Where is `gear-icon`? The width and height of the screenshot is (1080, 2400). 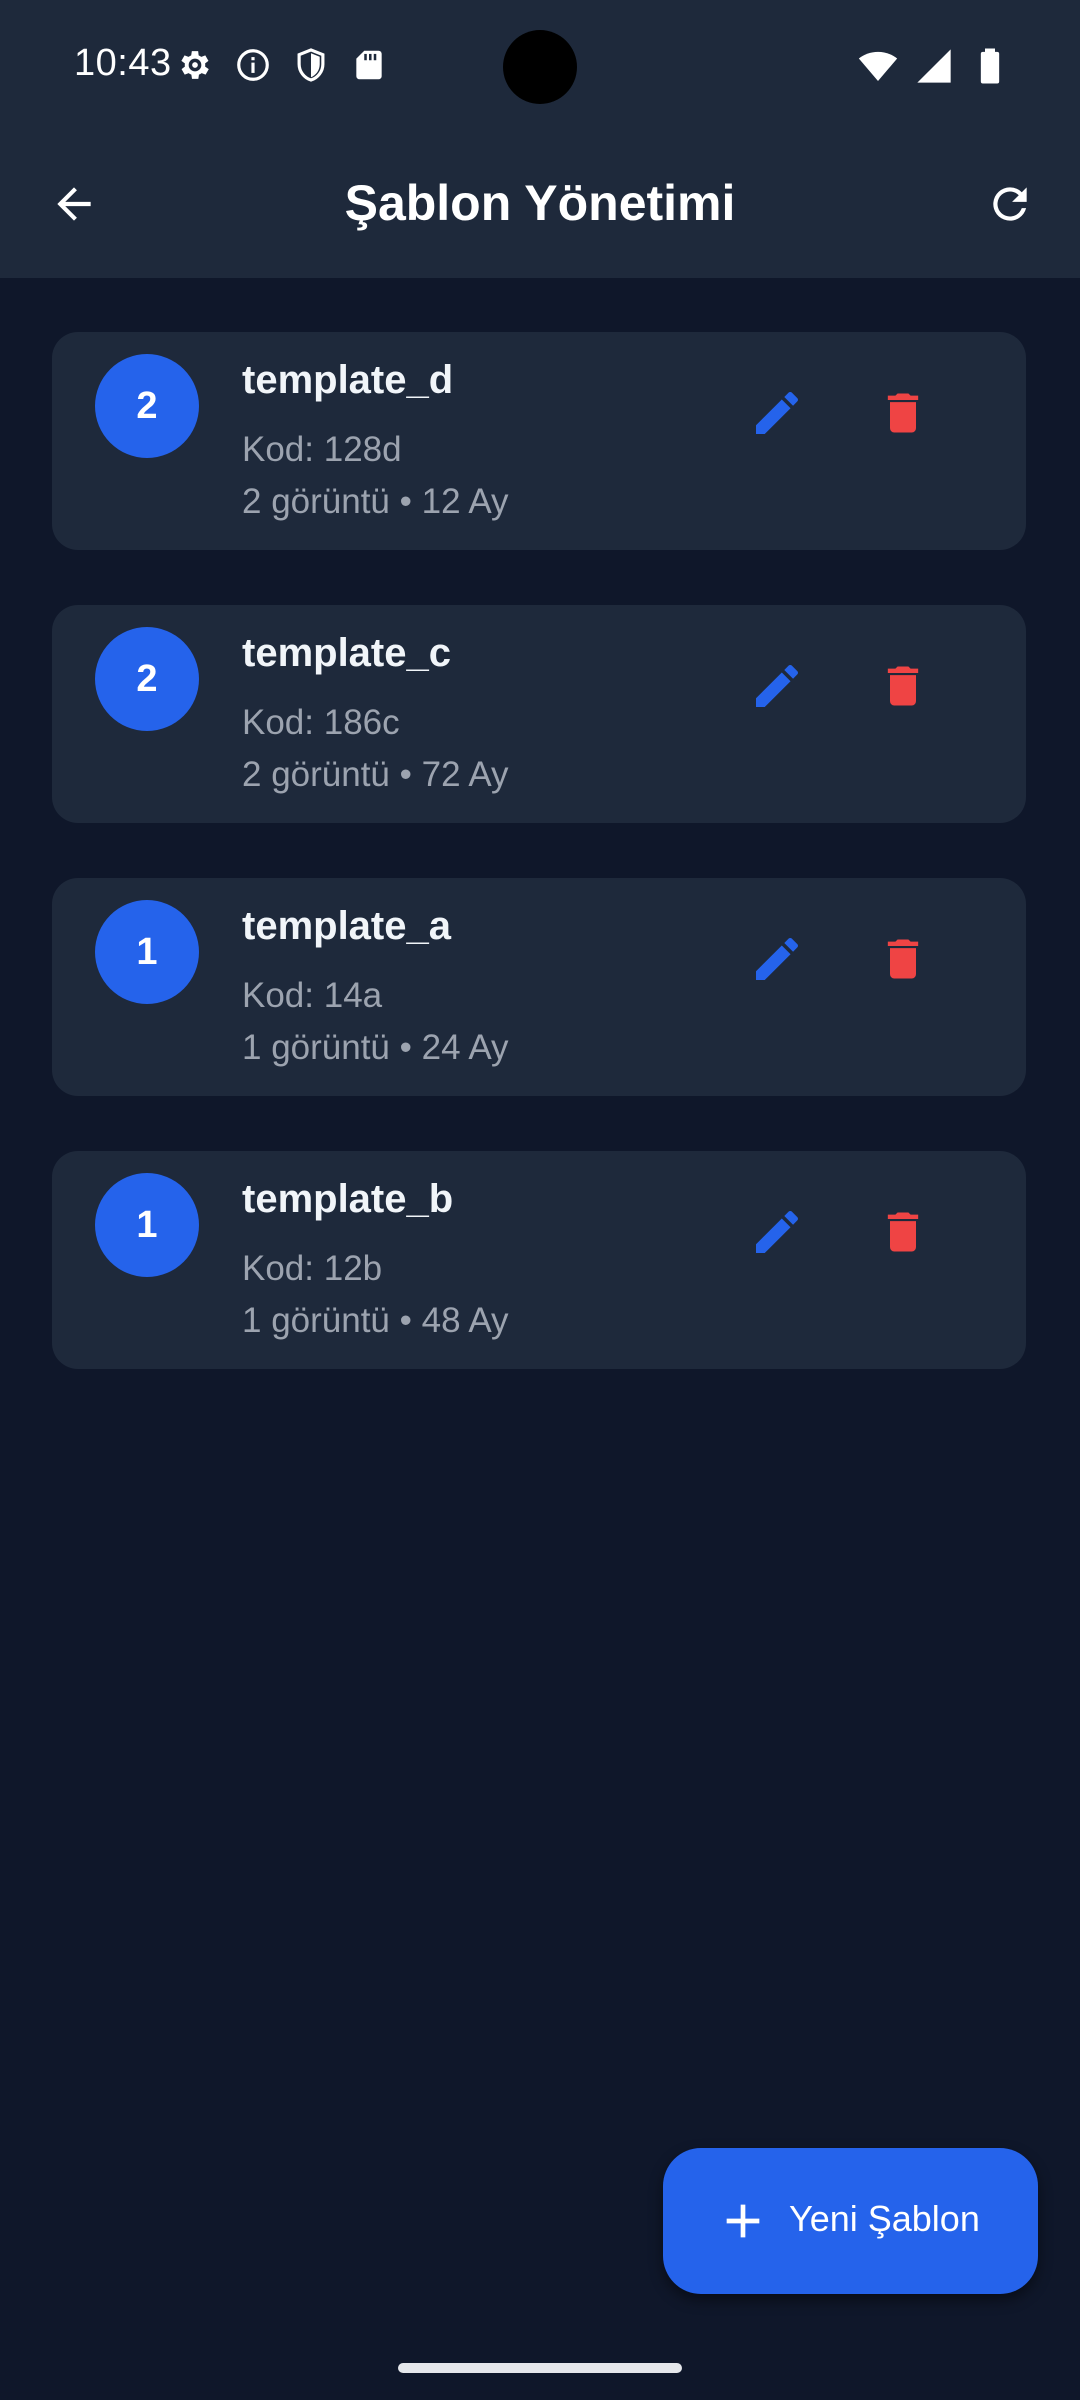
gear-icon is located at coordinates (195, 65).